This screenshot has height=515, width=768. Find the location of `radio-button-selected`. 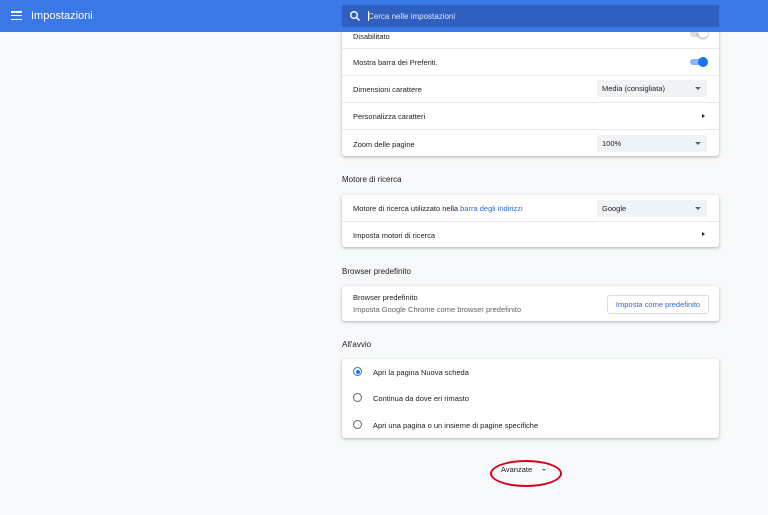

radio-button-selected is located at coordinates (357, 371).